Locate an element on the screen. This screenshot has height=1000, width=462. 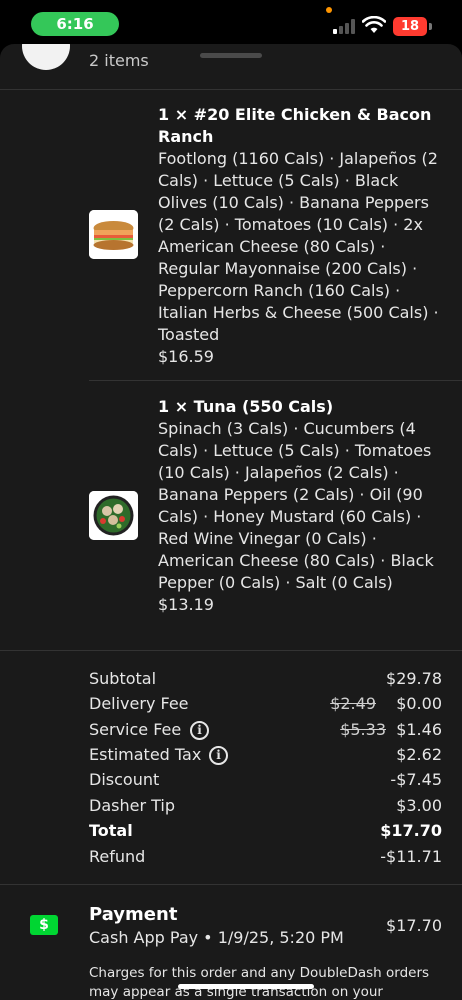
status-time: 6:16 is located at coordinates (75, 24).